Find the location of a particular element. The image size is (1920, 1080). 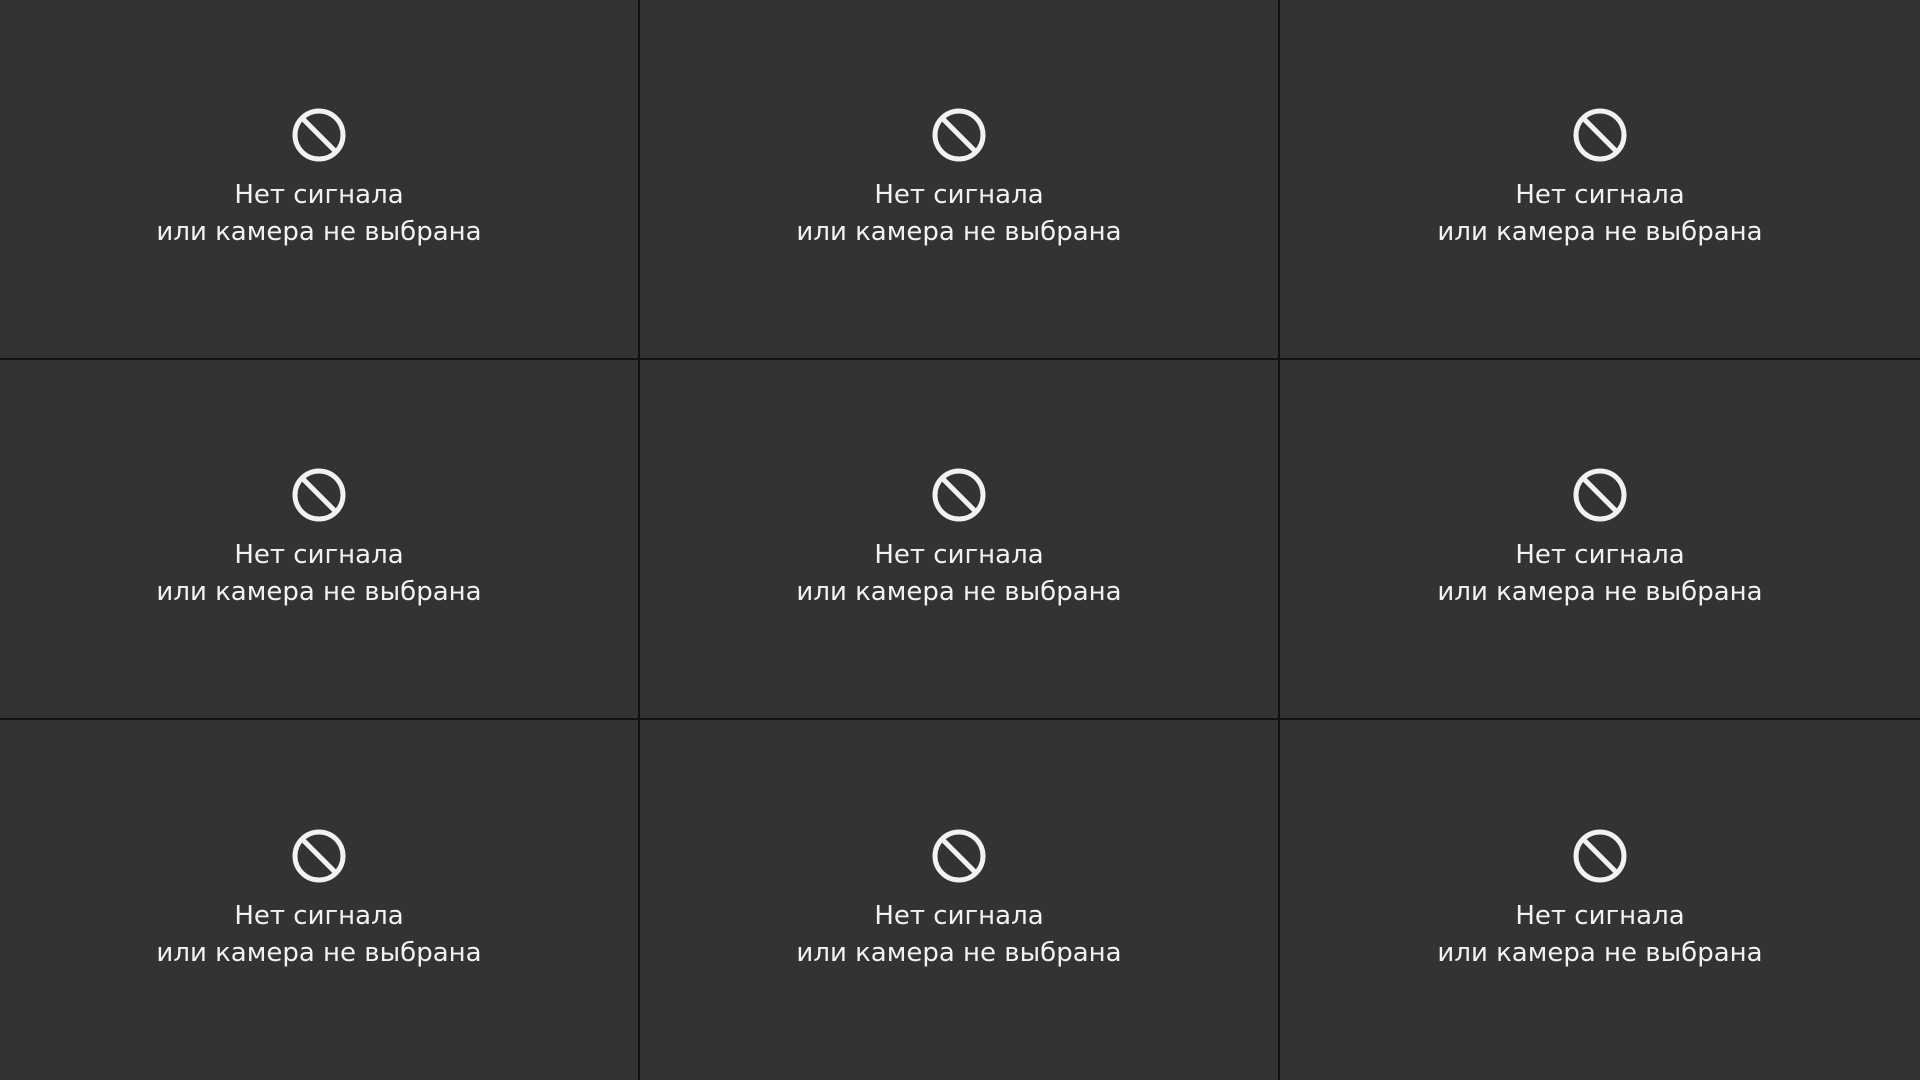

camera-tile-6: Нет сигнала или камера не выбрана is located at coordinates (1600, 539).